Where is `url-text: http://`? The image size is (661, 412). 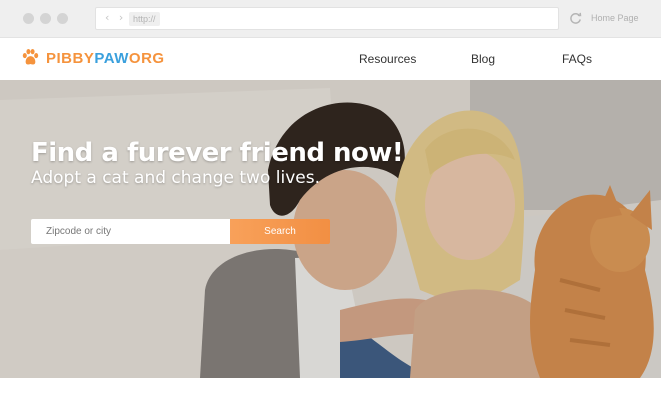 url-text: http:// is located at coordinates (144, 19).